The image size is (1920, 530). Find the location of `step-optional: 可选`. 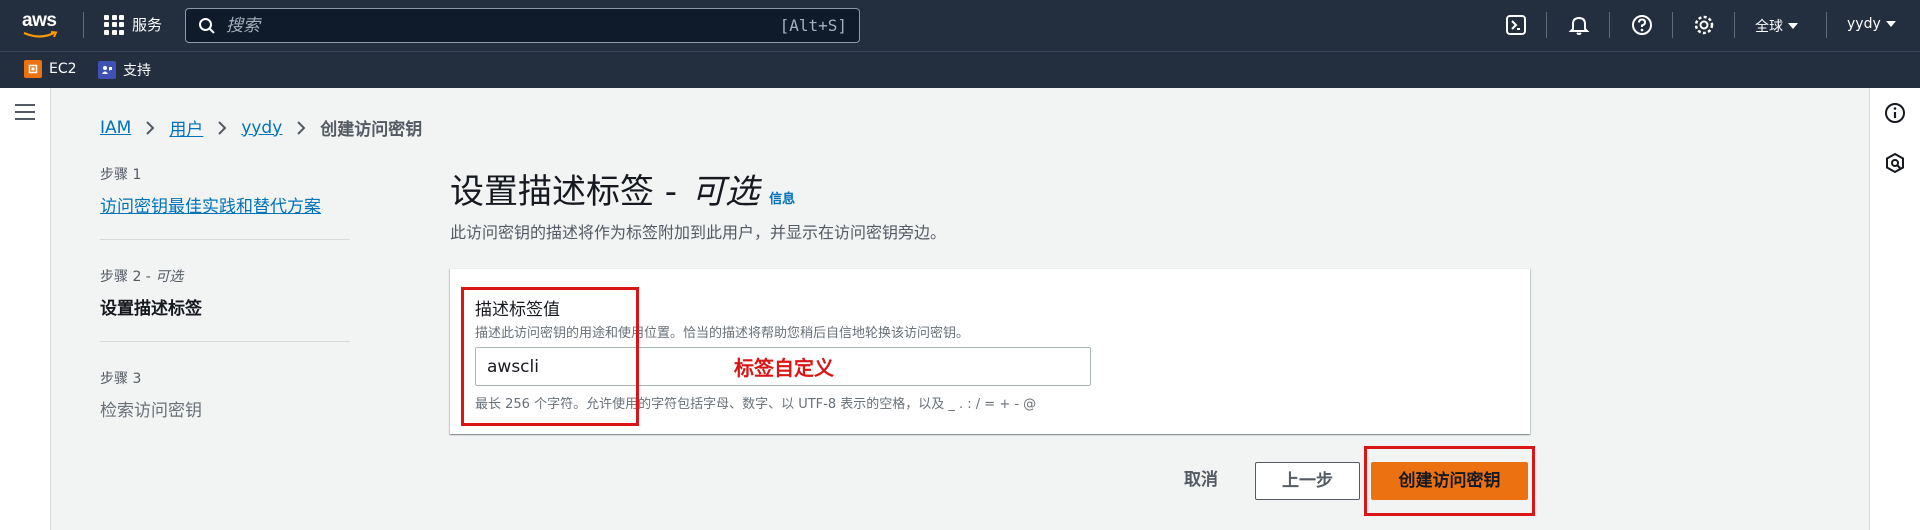

step-optional: 可选 is located at coordinates (169, 277).